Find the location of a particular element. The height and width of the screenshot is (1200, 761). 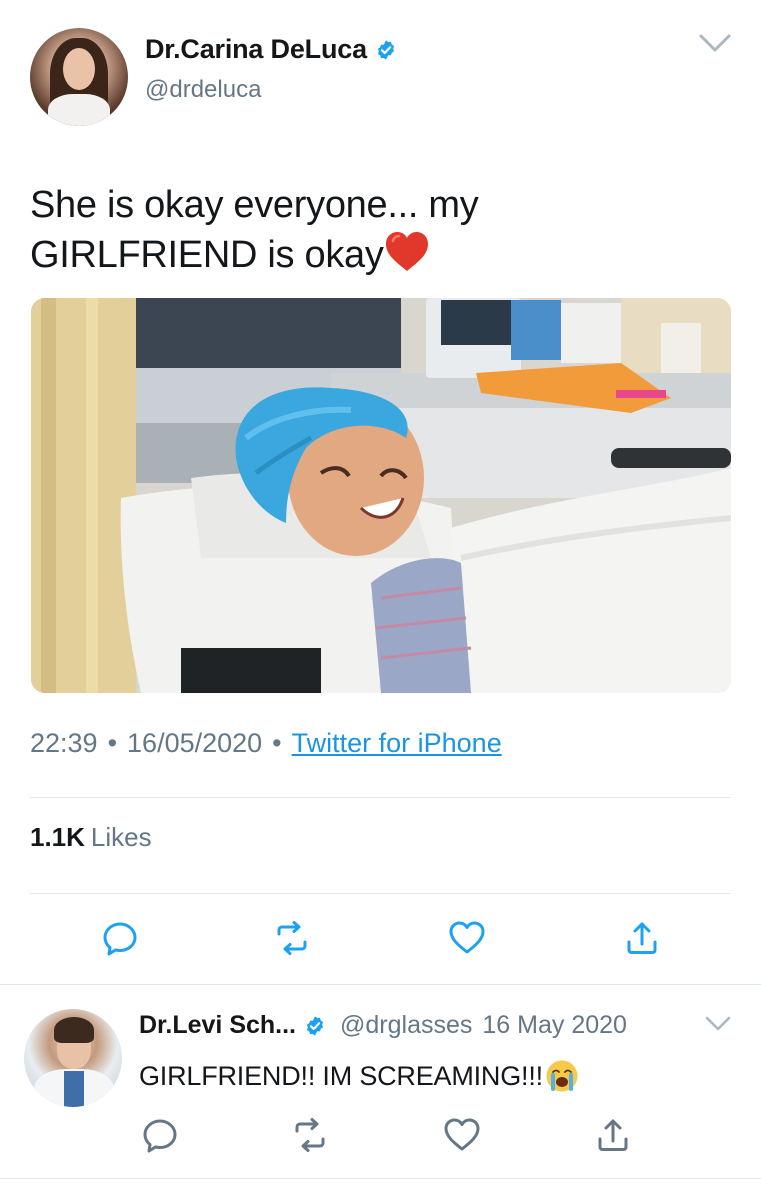

loudly-crying-face-emoji-icon is located at coordinates (562, 1076).